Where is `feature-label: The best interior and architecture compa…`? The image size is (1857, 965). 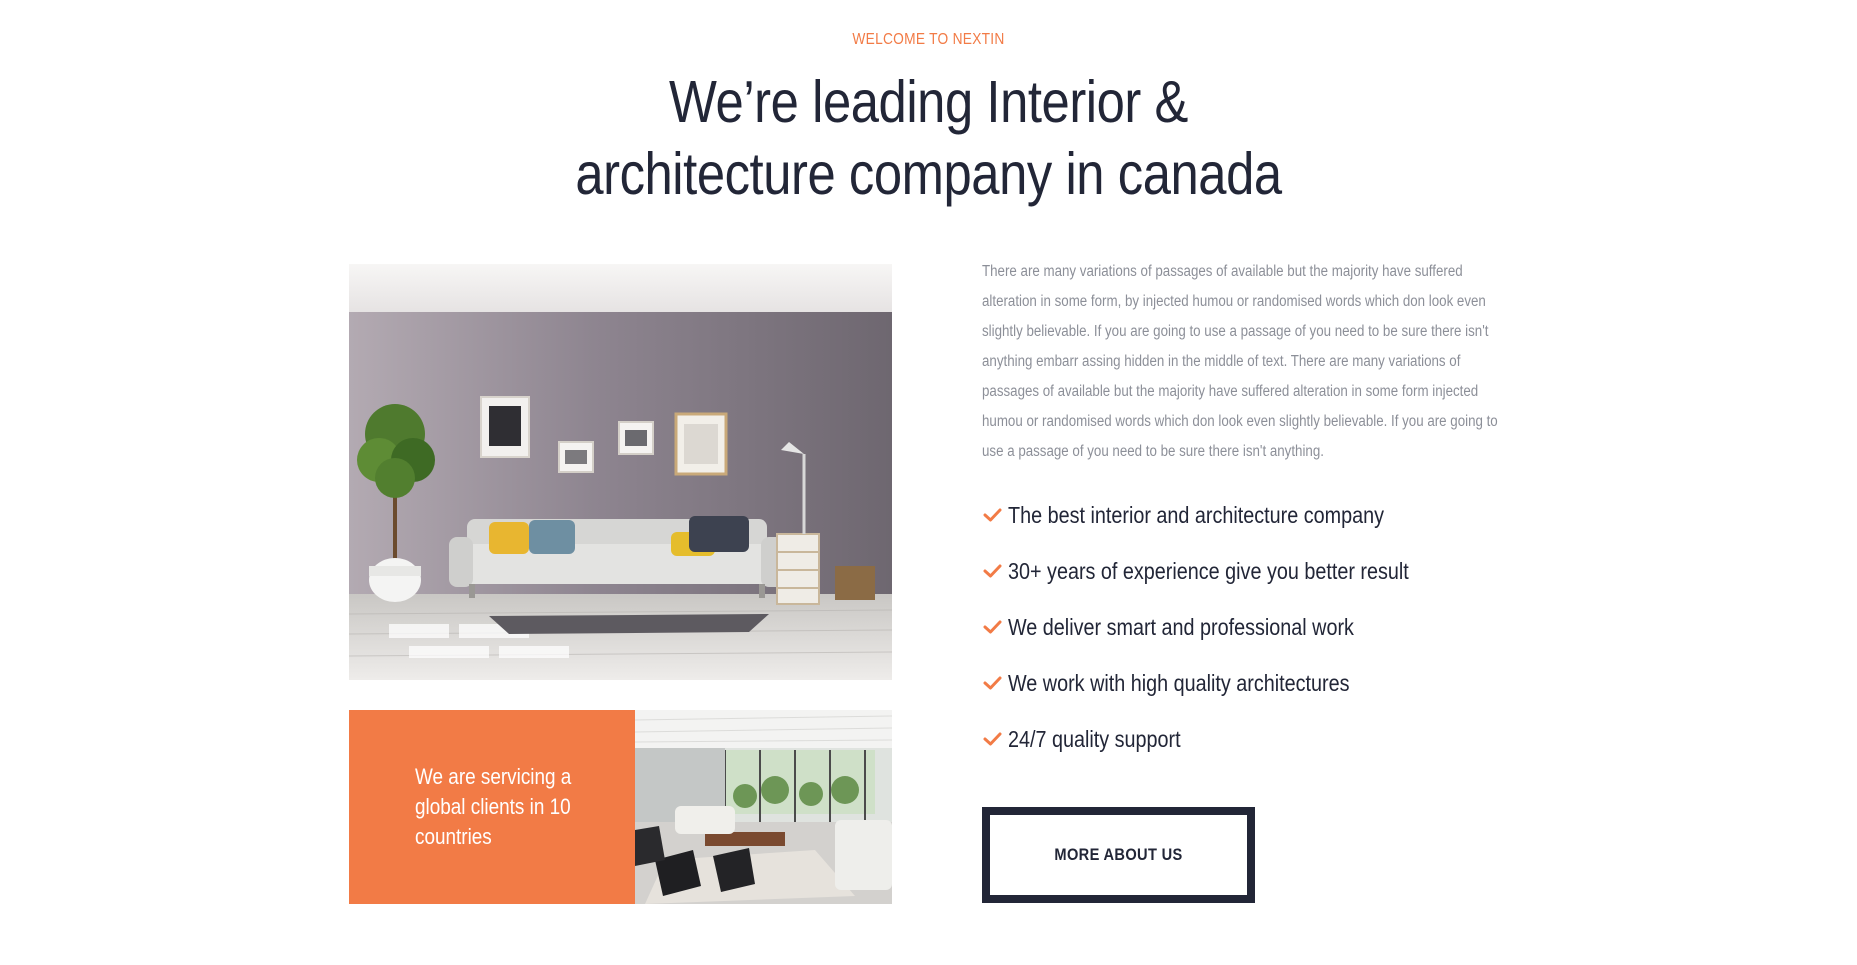
feature-label: The best interior and architecture compa… is located at coordinates (1196, 514).